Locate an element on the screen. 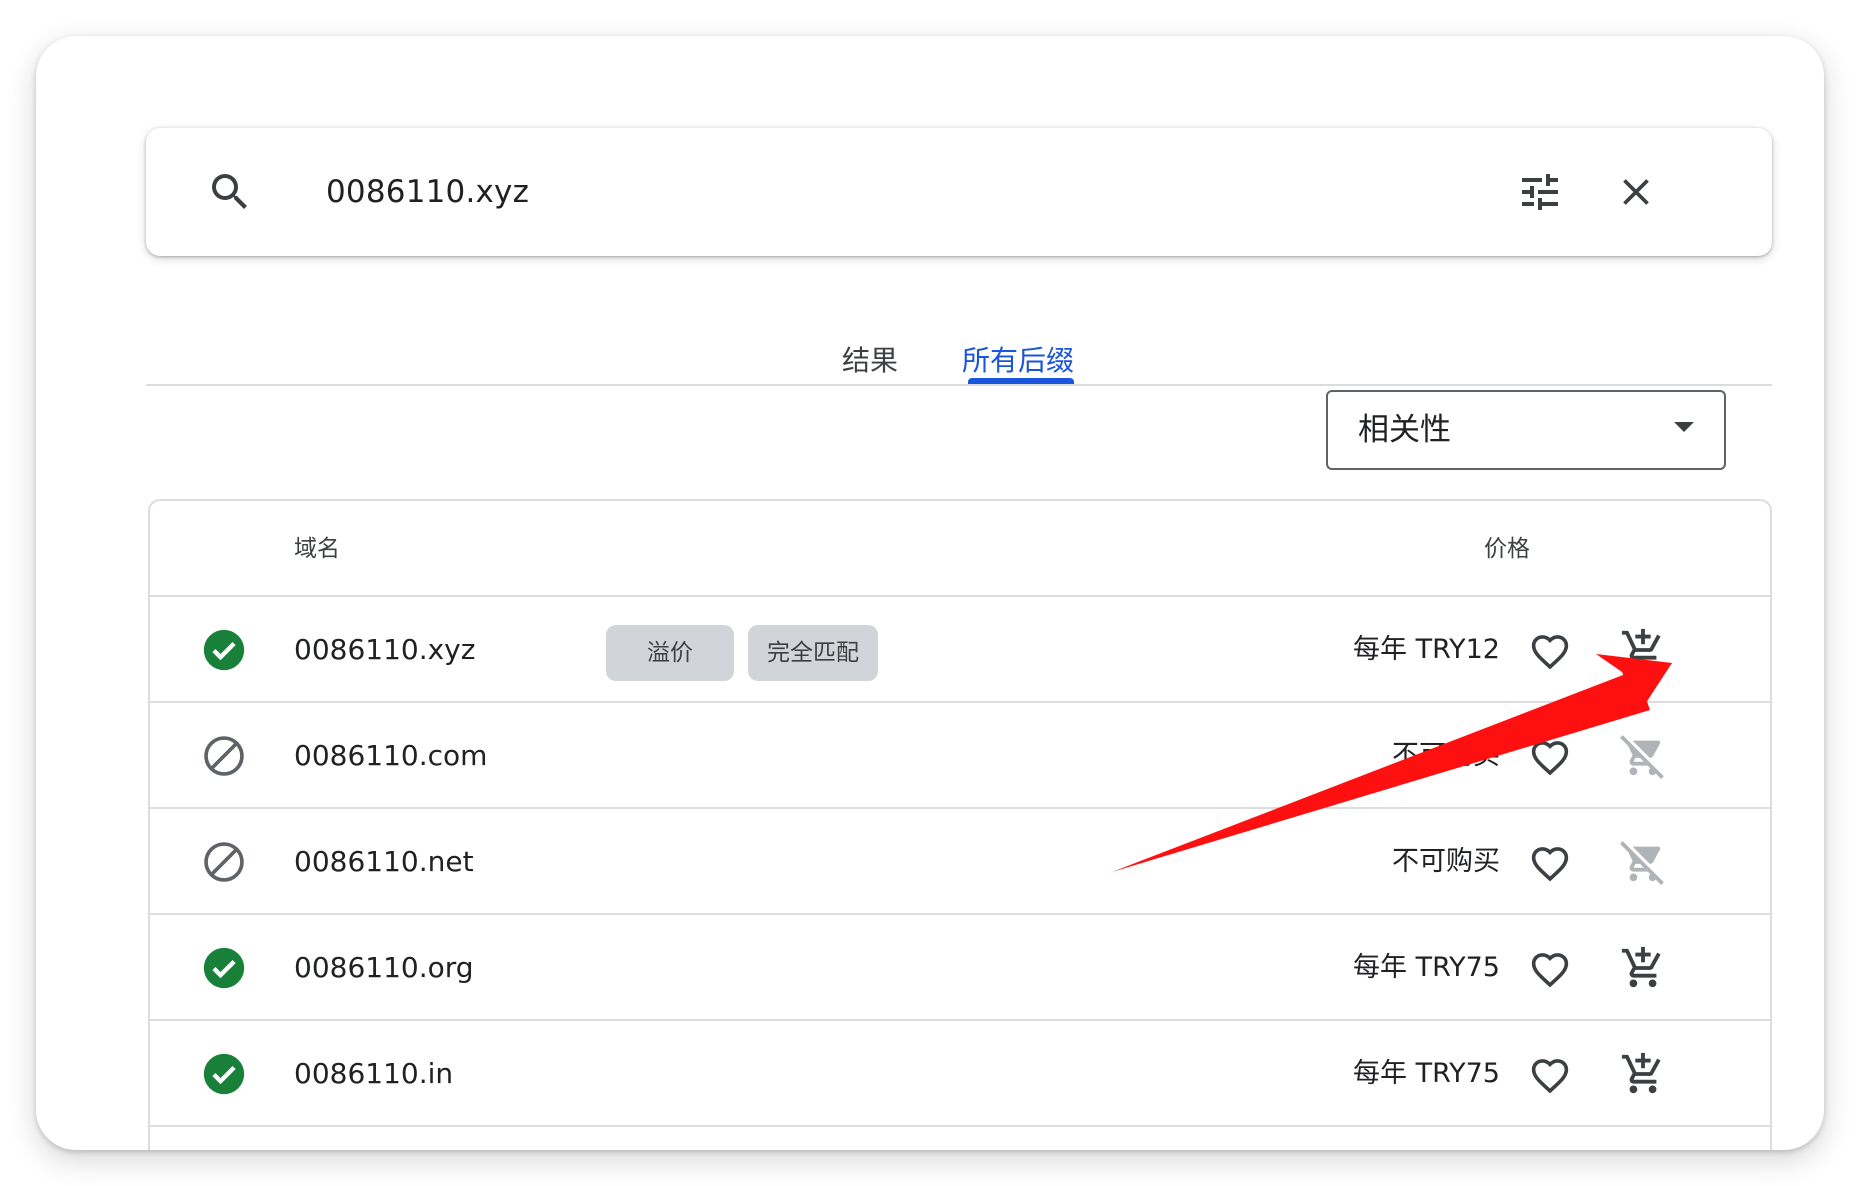 This screenshot has width=1860, height=1186. table-row: 0086110.com 不可购买 is located at coordinates (960, 756).